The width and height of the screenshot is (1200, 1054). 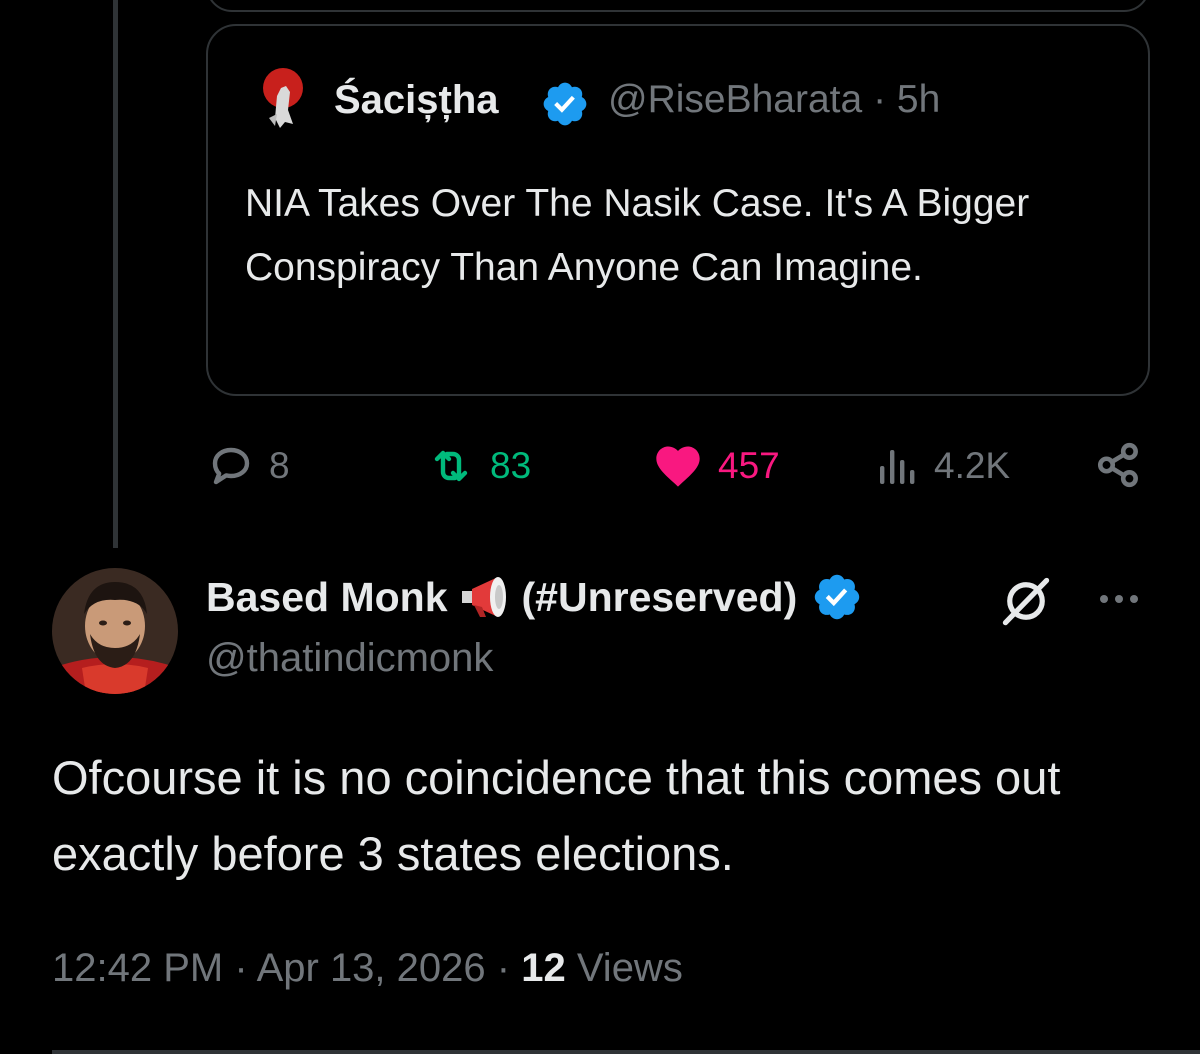 What do you see at coordinates (735, 99) in the screenshot?
I see `handle-text: @RiseBharata` at bounding box center [735, 99].